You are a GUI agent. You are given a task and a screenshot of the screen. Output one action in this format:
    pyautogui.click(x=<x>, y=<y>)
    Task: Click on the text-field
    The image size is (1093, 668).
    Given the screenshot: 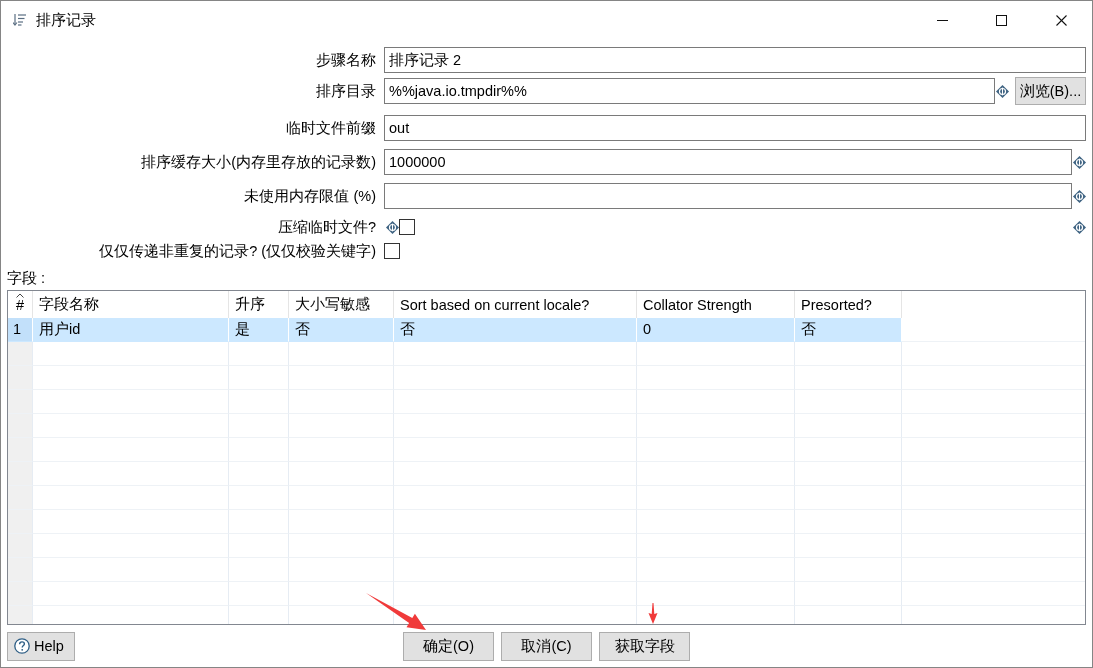 What is the action you would take?
    pyautogui.click(x=728, y=196)
    